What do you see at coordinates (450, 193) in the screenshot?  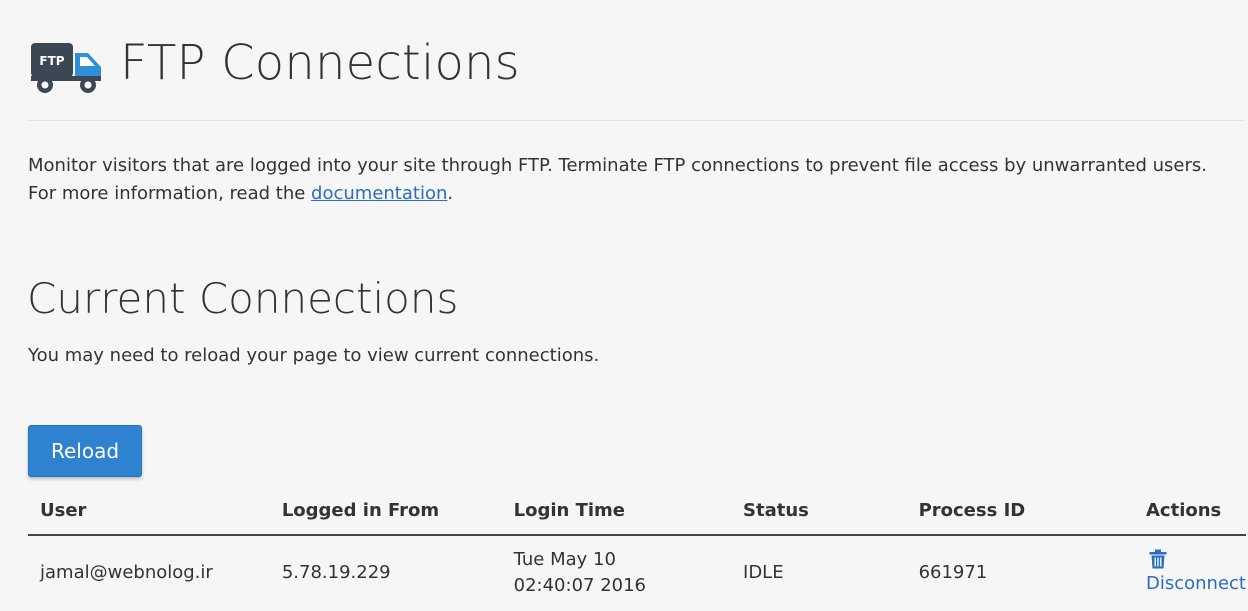 I see `description-end: .` at bounding box center [450, 193].